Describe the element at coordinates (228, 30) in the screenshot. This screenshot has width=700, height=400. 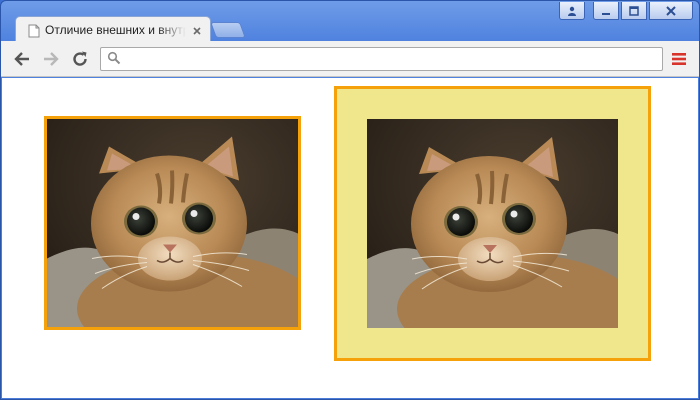
I see `new-tab-button` at that location.